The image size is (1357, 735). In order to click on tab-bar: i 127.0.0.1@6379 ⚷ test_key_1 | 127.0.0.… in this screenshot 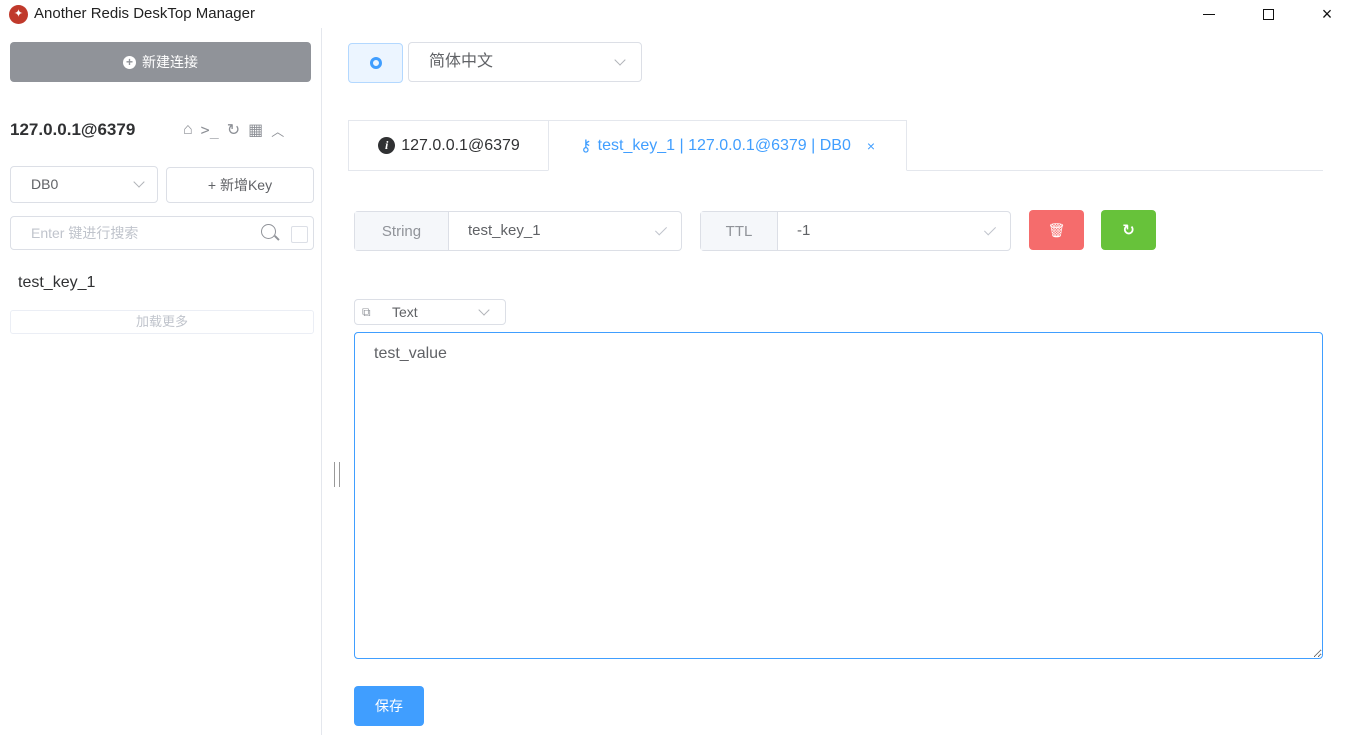, I will do `click(835, 145)`.